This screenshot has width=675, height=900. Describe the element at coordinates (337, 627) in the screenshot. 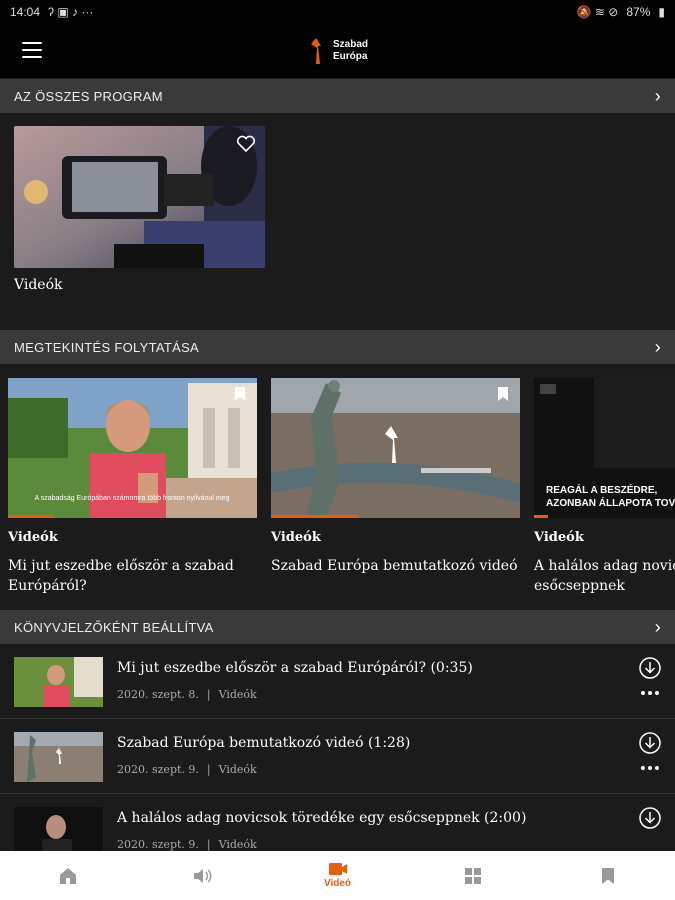

I see `section-bookmarked: KÖNYVJELZŐKÉNT BEÁLLÍTVA ›` at that location.